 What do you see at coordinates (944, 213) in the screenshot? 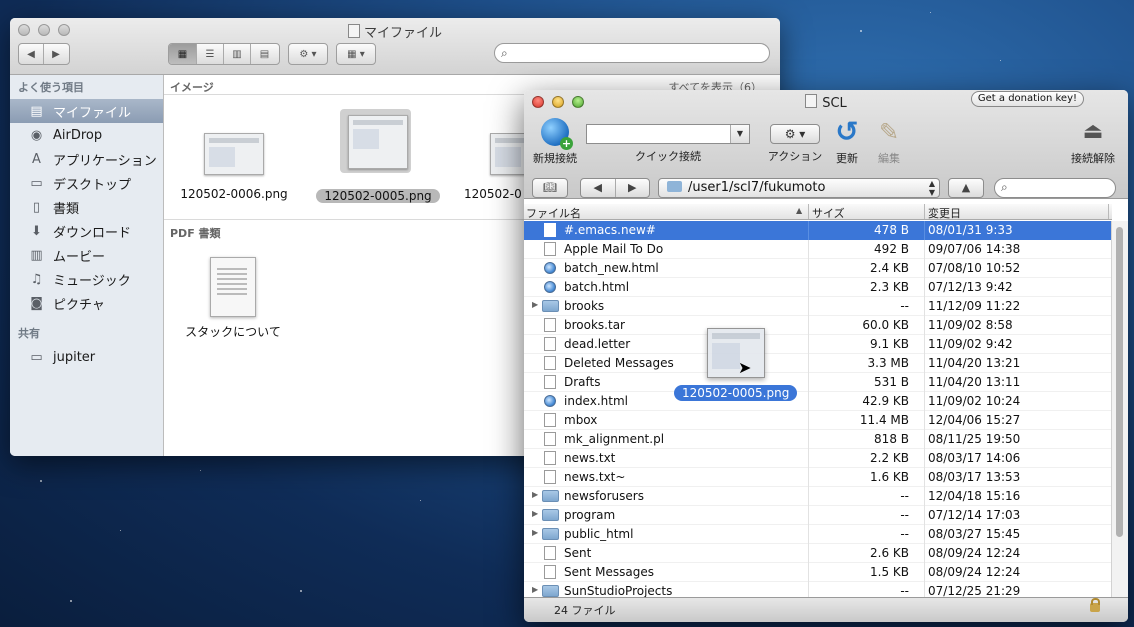
I see `modified-column-header: 変更日` at bounding box center [944, 213].